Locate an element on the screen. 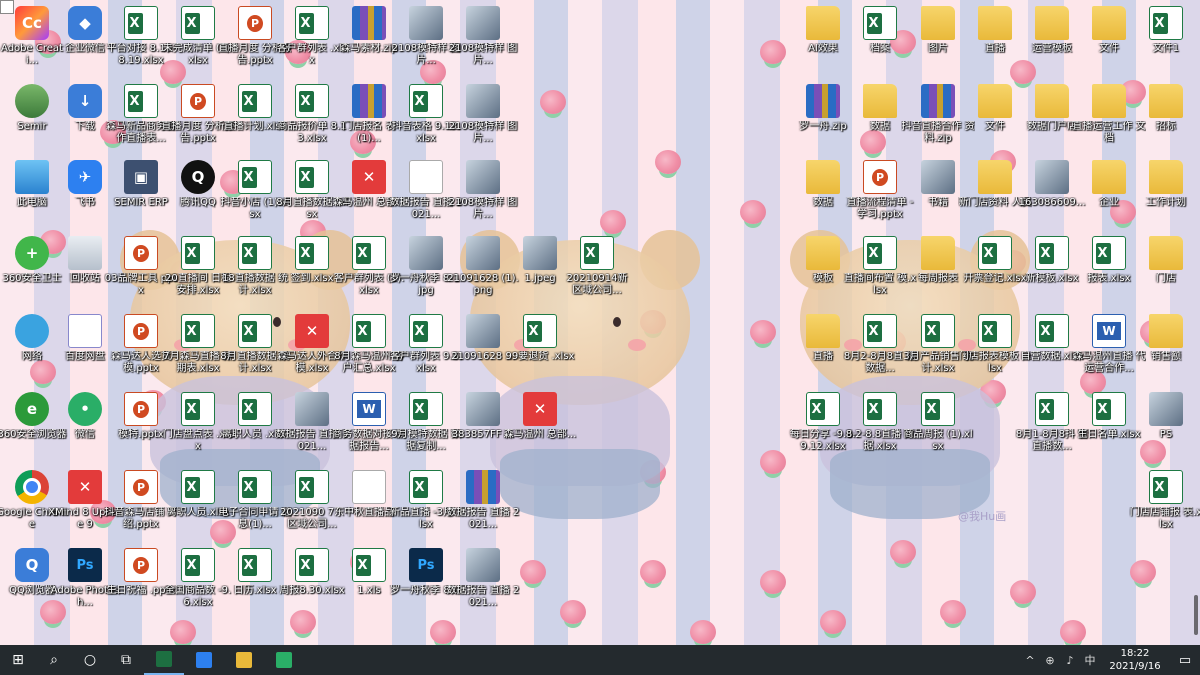 The width and height of the screenshot is (1200, 675). desktop-icon: 工作计划 is located at coordinates (1164, 196).